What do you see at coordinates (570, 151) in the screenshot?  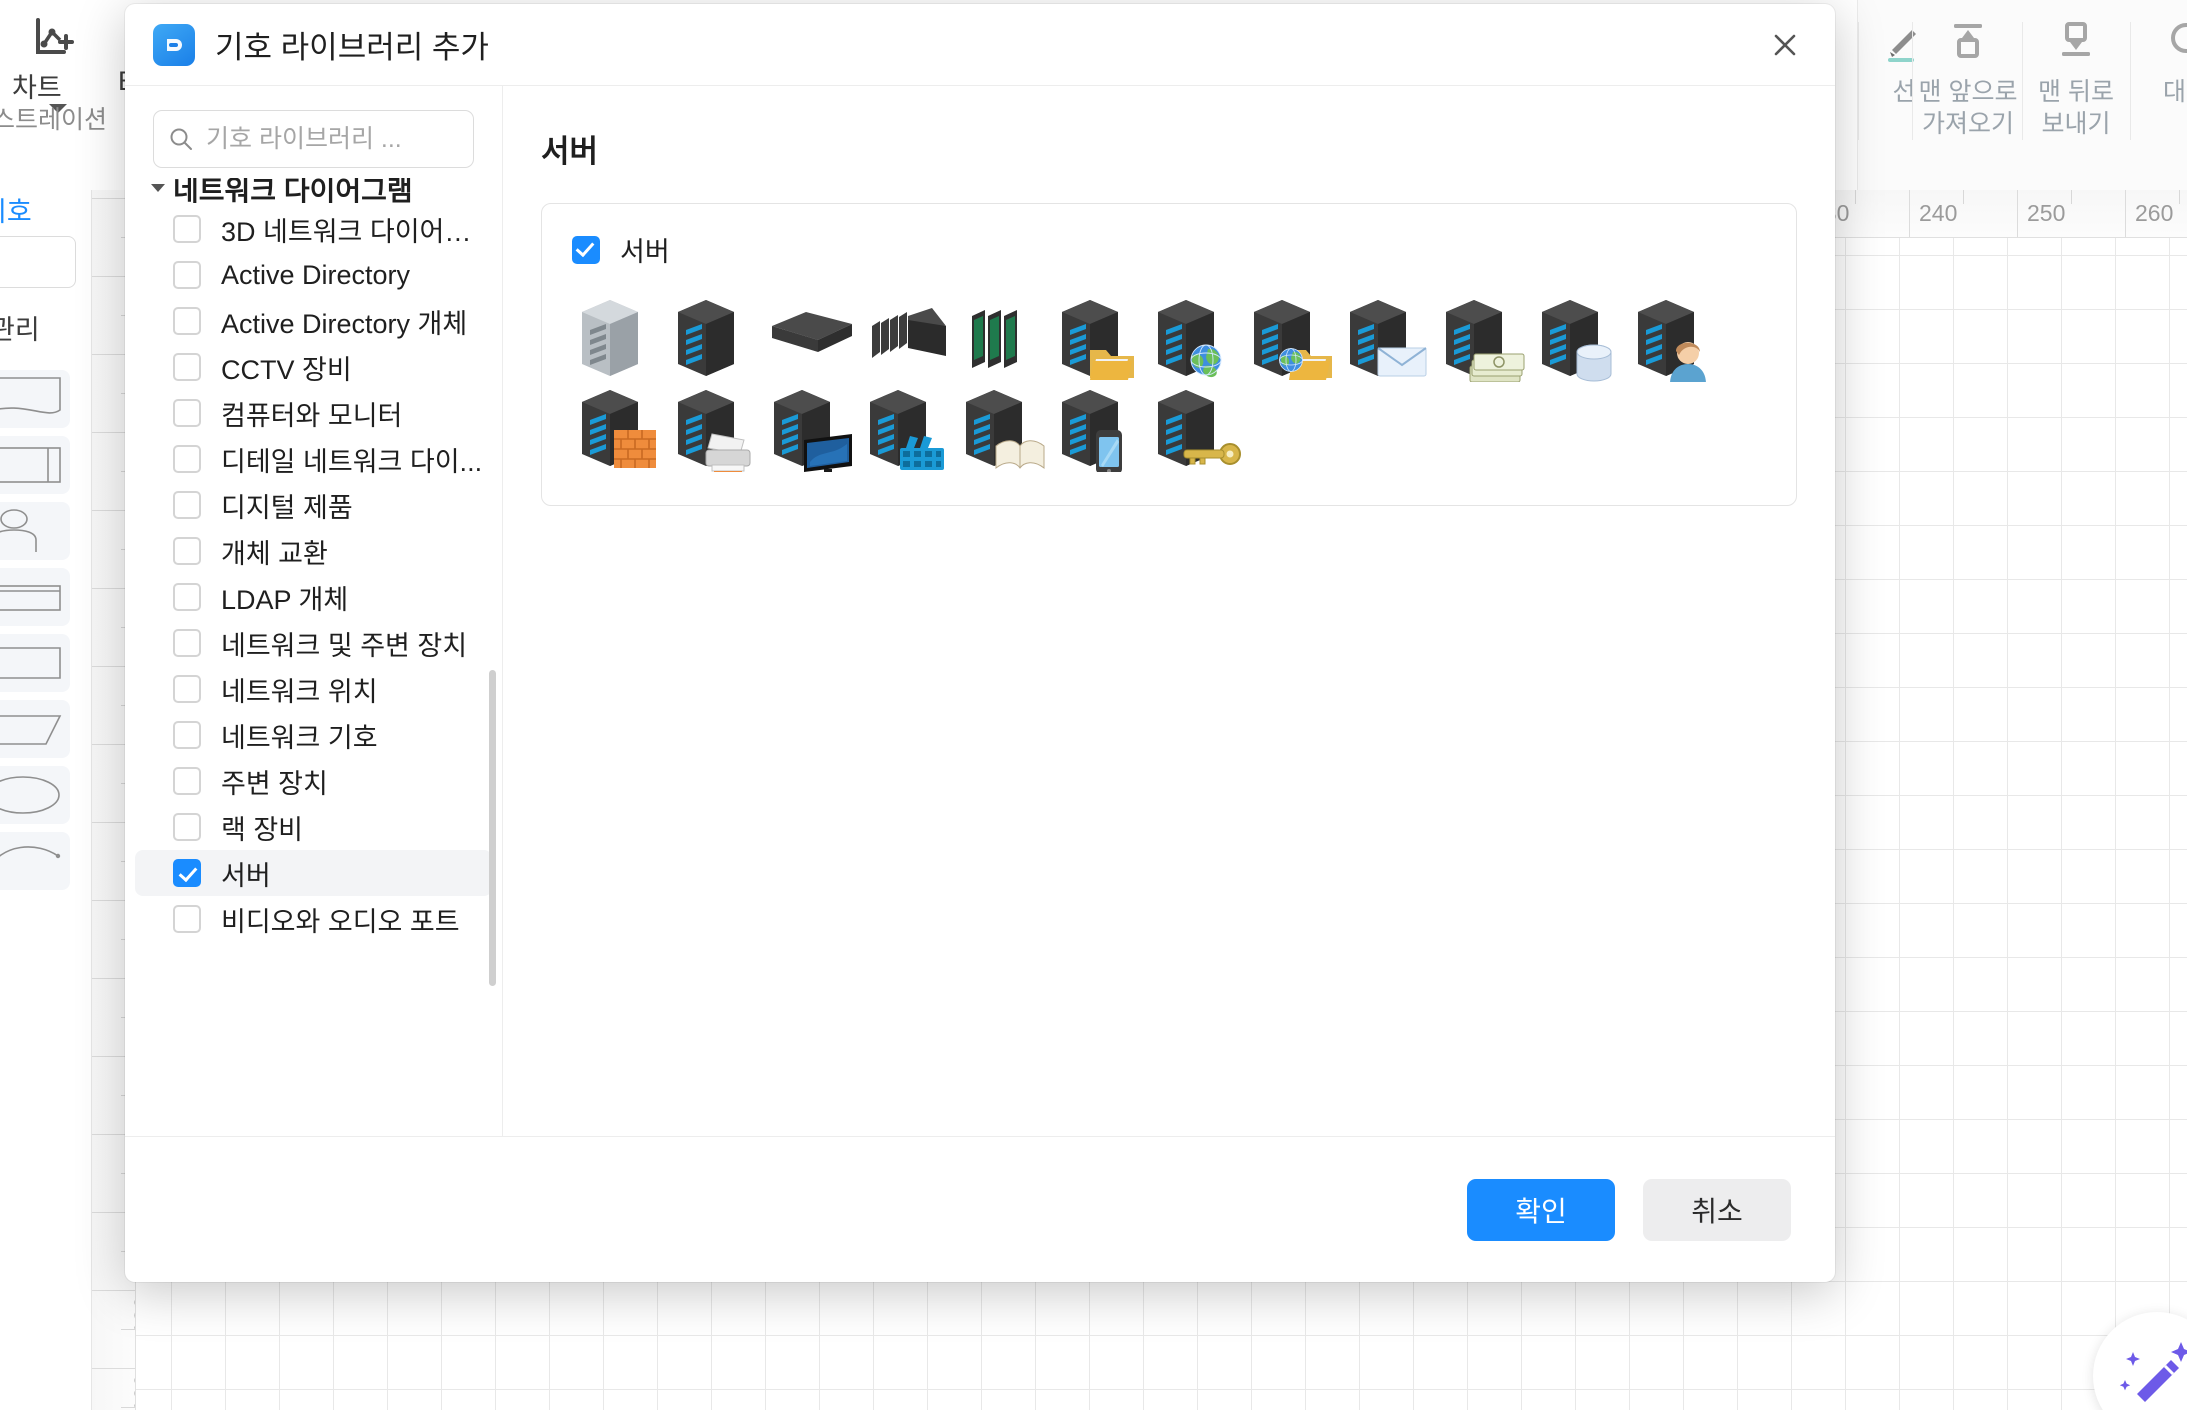 I see `preview-heading: 서버` at bounding box center [570, 151].